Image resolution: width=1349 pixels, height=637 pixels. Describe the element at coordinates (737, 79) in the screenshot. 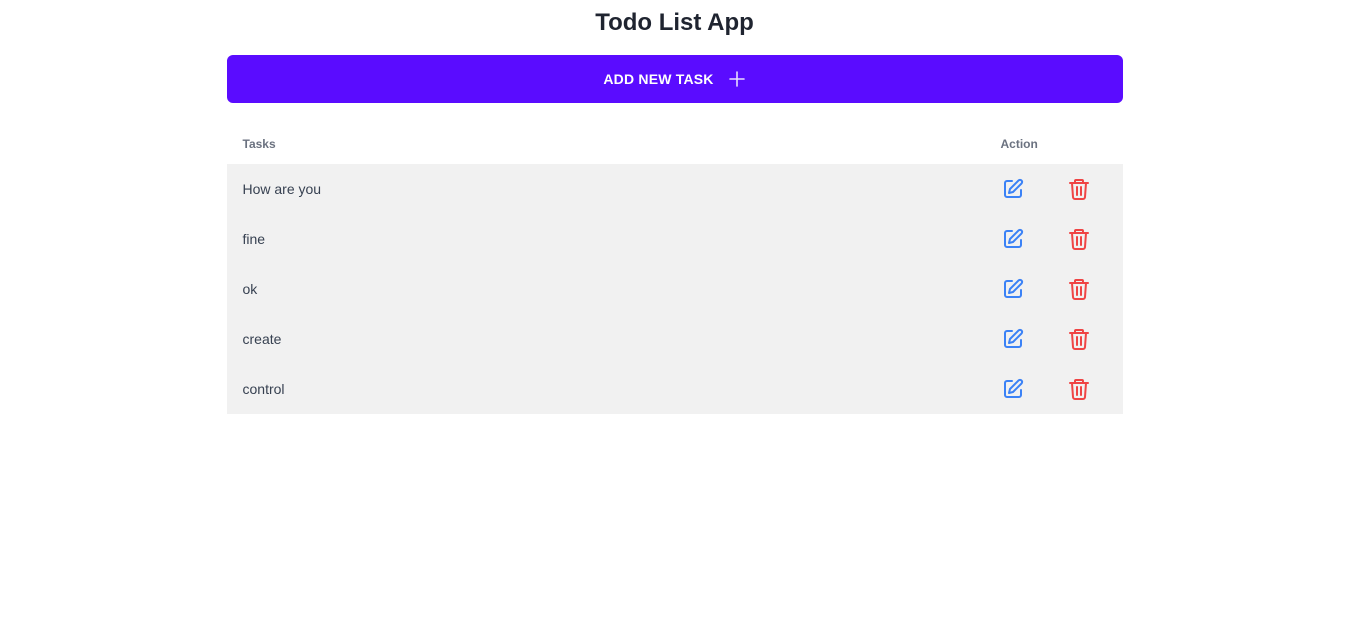

I see `plus-icon` at that location.